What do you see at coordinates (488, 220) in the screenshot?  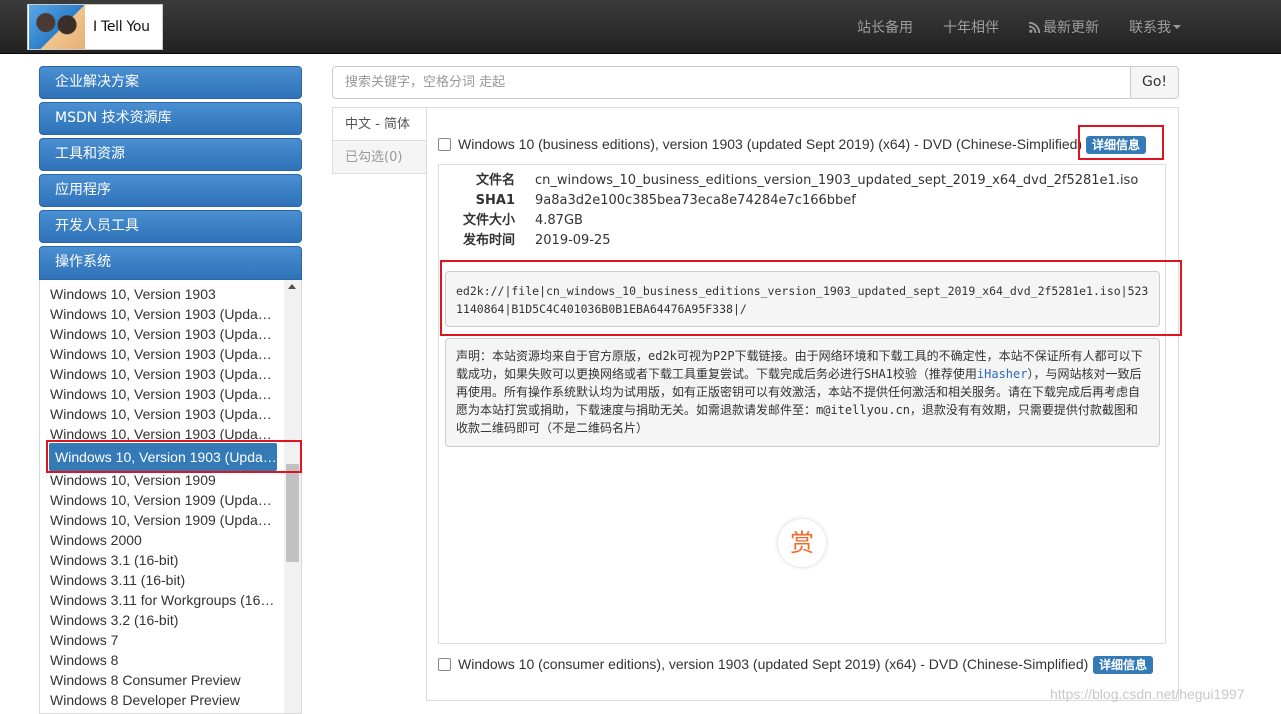 I see `size-label: 文件大小` at bounding box center [488, 220].